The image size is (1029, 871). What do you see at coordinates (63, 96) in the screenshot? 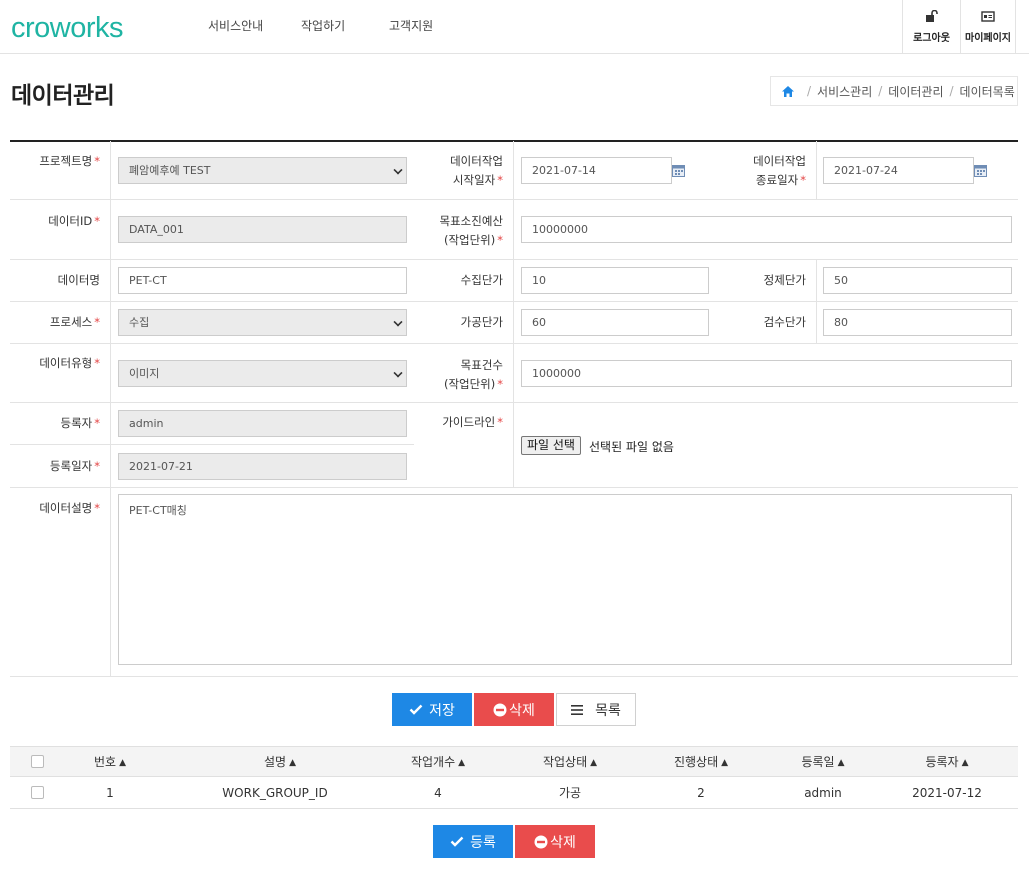
I see `page-title: 데이터관리` at bounding box center [63, 96].